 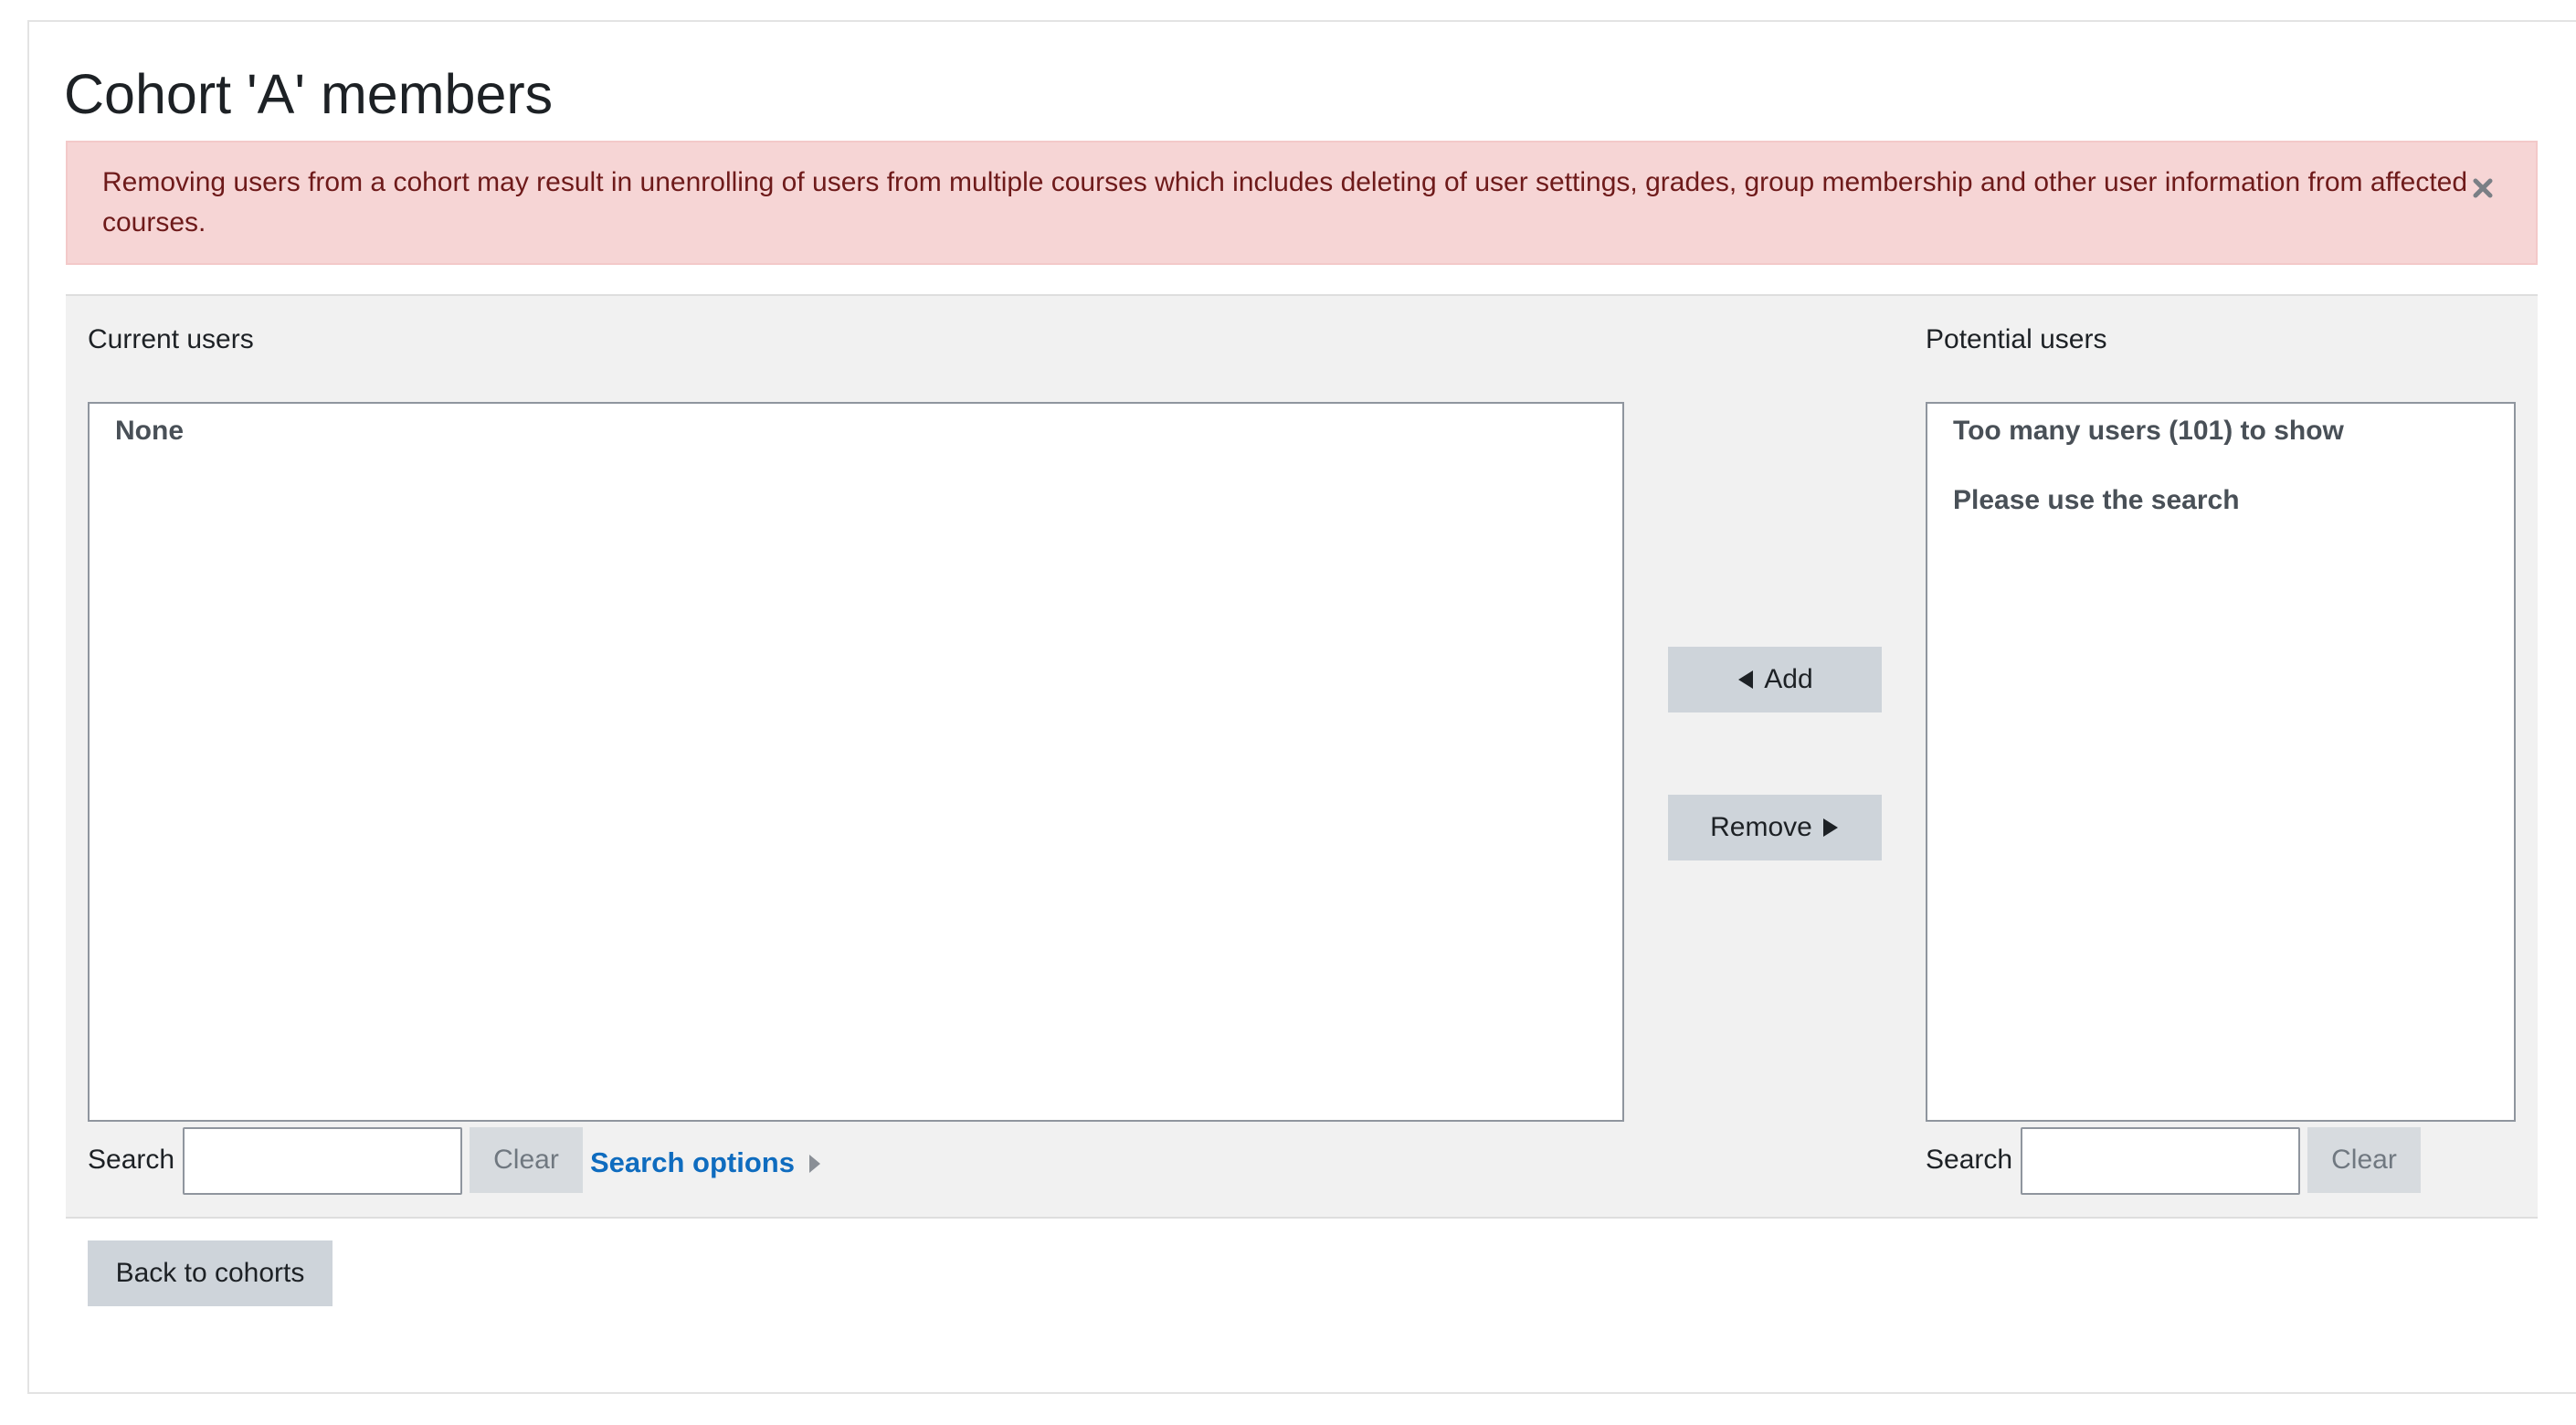 I want to click on page-title: Cohort 'A' members, so click(x=309, y=94).